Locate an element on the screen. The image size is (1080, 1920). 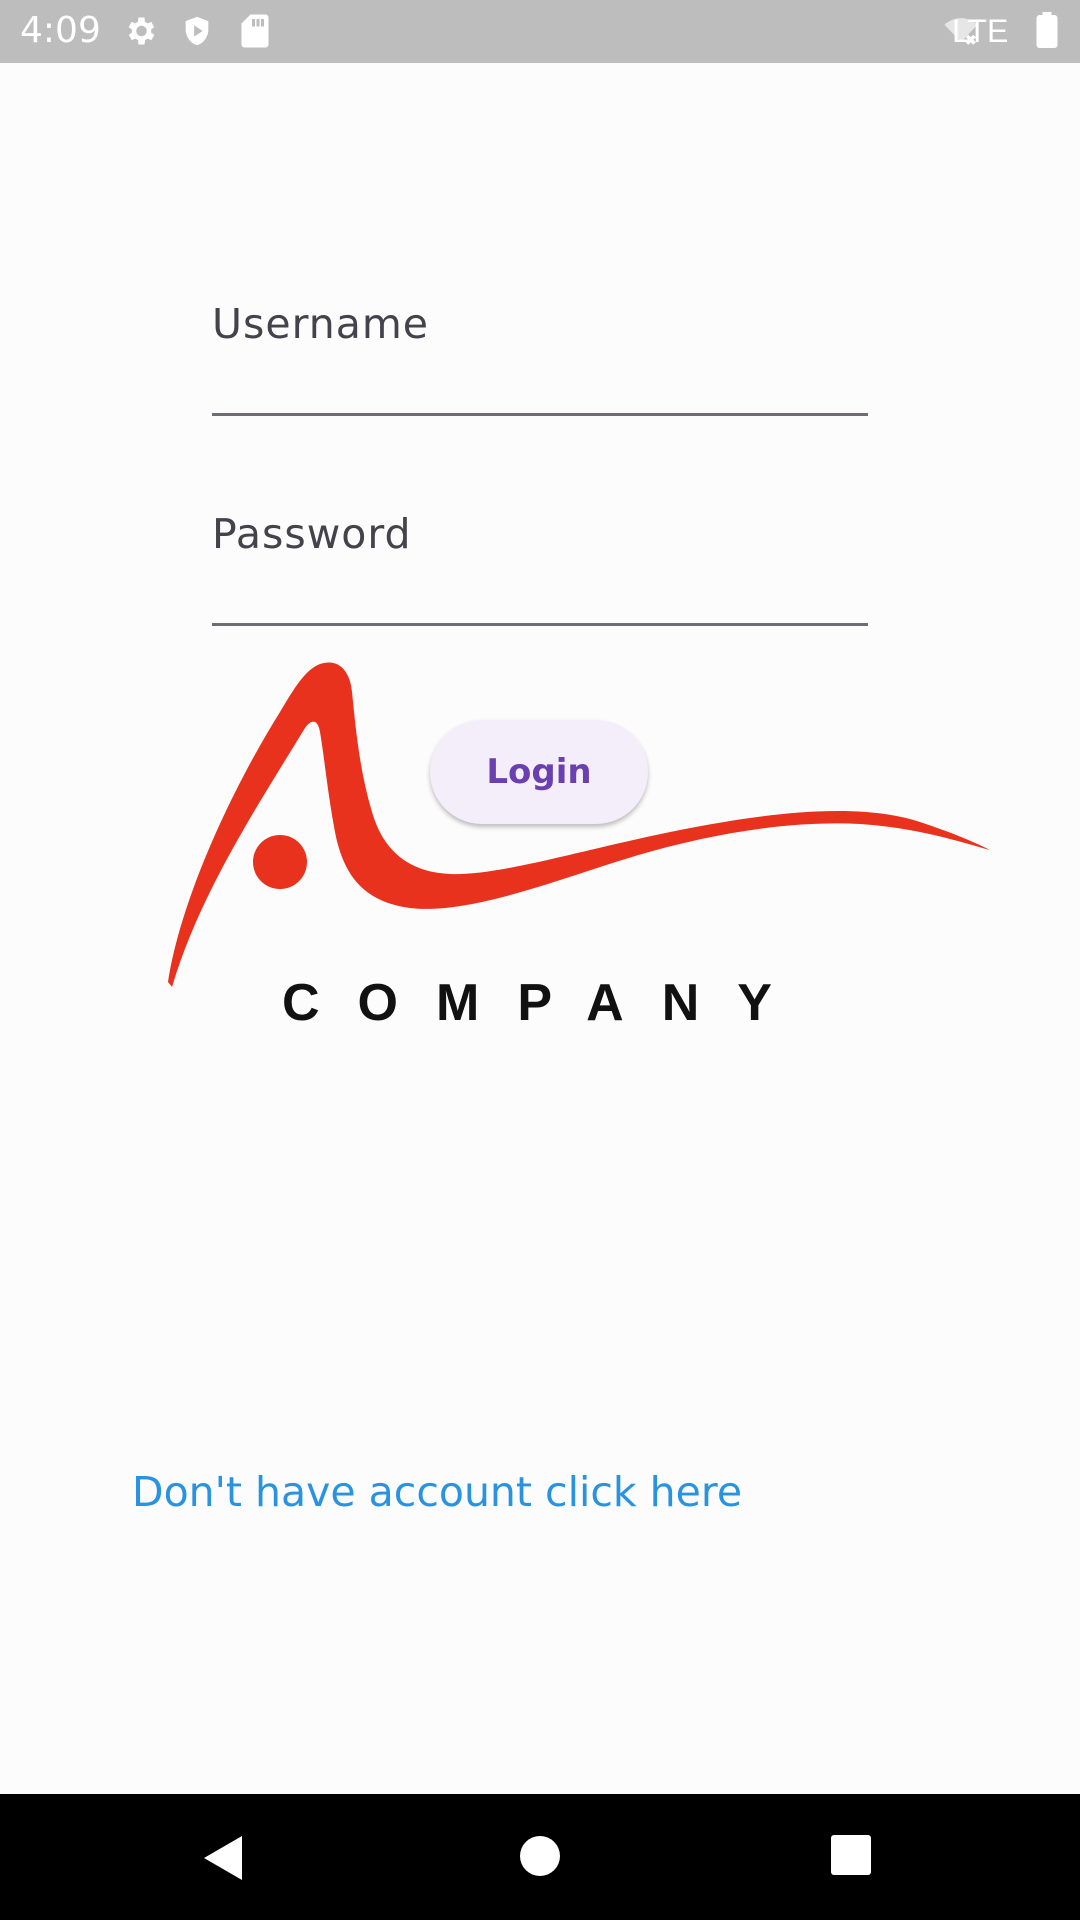
username-label: Username is located at coordinates (321, 324).